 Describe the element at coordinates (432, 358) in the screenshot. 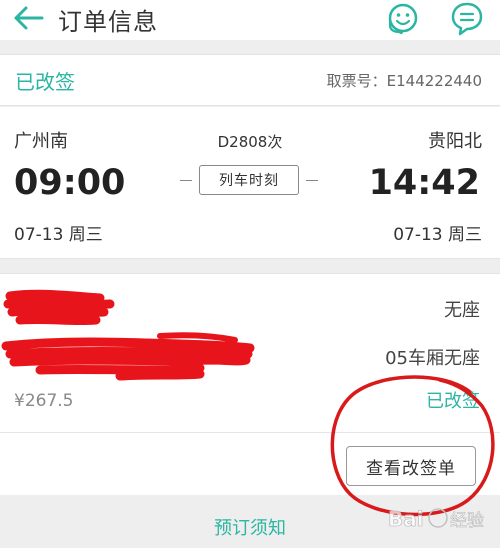

I see `seat-detail: 05车厢无座` at that location.